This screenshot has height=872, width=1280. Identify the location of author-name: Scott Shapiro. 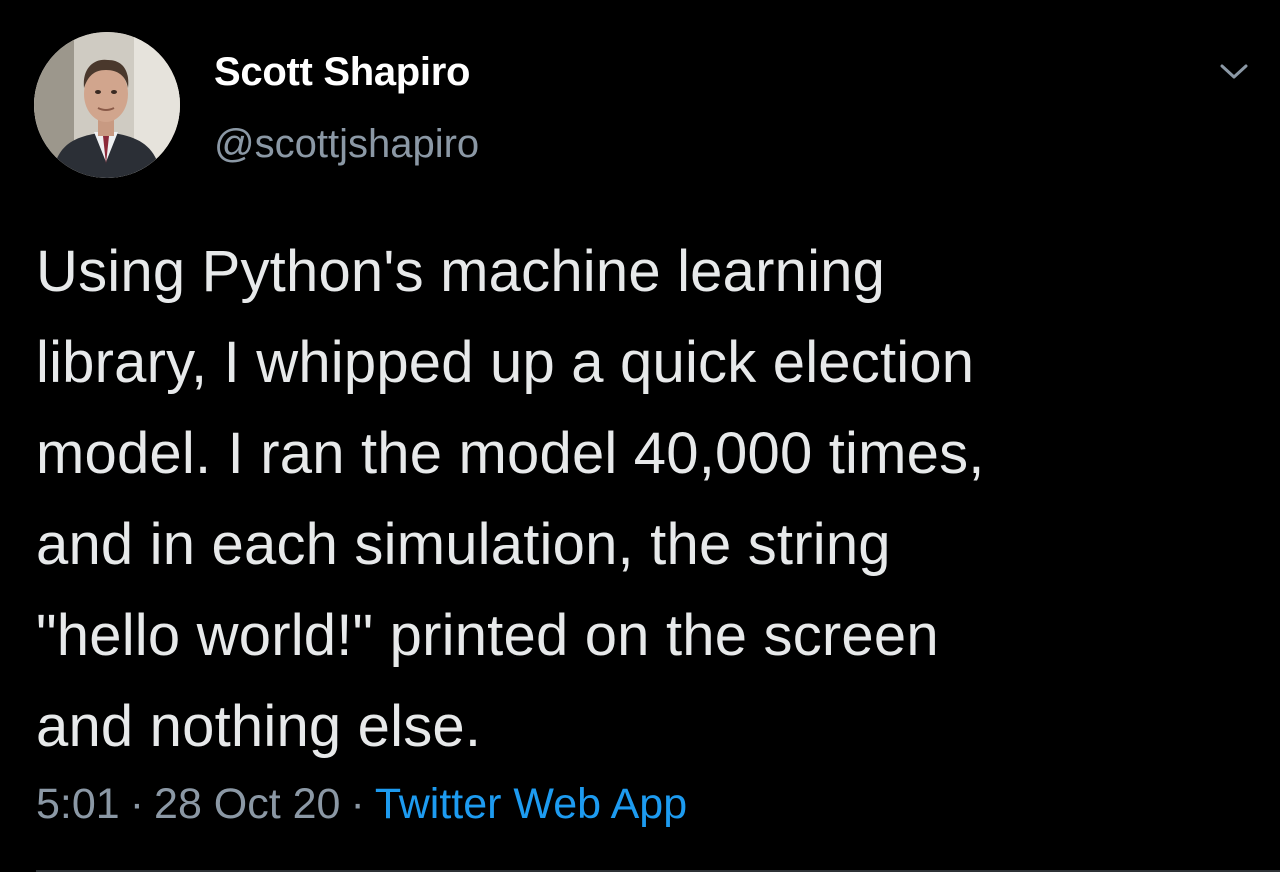
(342, 72).